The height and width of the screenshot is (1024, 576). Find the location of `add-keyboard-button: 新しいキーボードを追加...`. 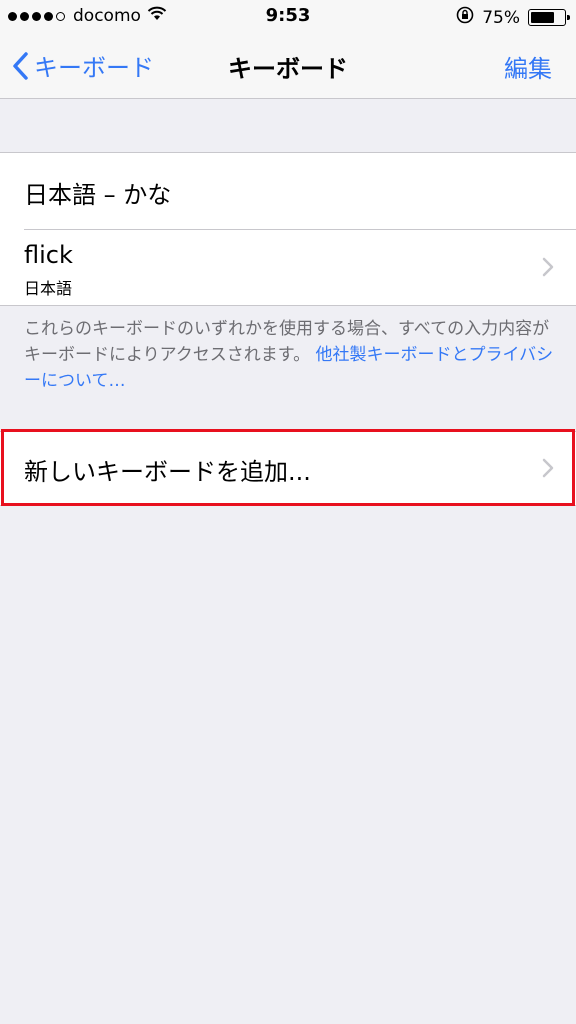

add-keyboard-button: 新しいキーボードを追加... is located at coordinates (288, 468).